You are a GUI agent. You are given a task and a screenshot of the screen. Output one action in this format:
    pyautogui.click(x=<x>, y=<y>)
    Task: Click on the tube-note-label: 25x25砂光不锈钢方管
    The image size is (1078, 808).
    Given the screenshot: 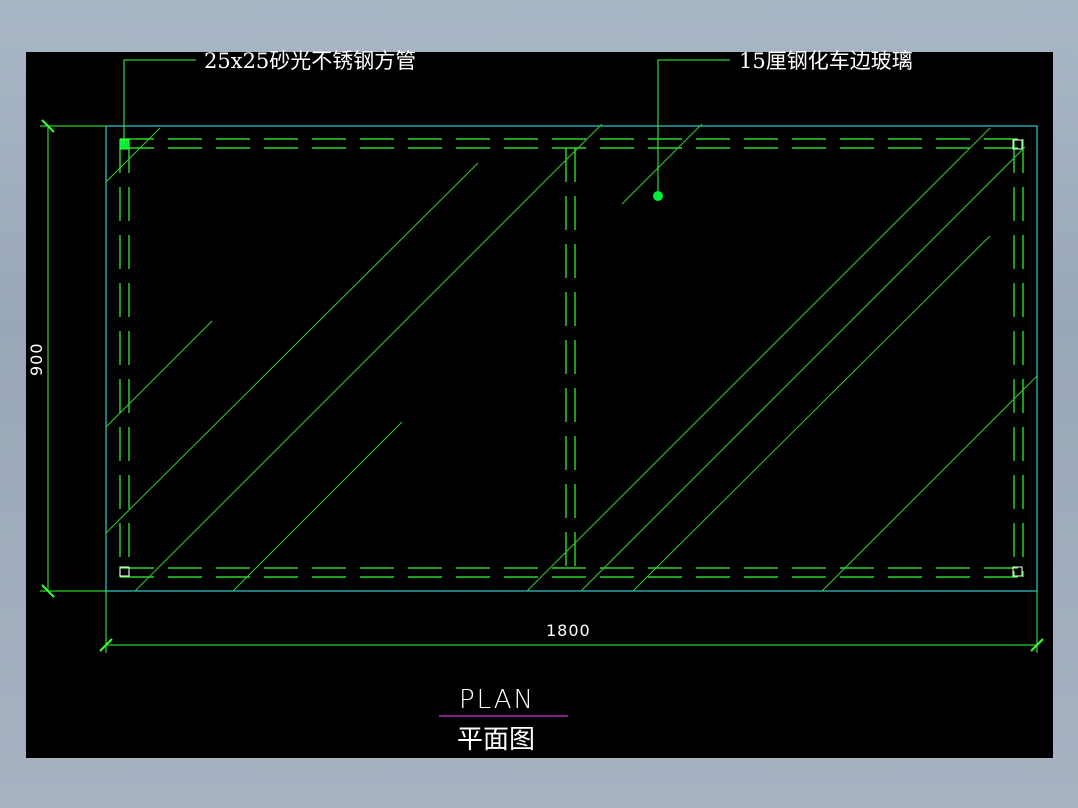 What is the action you would take?
    pyautogui.click(x=310, y=61)
    